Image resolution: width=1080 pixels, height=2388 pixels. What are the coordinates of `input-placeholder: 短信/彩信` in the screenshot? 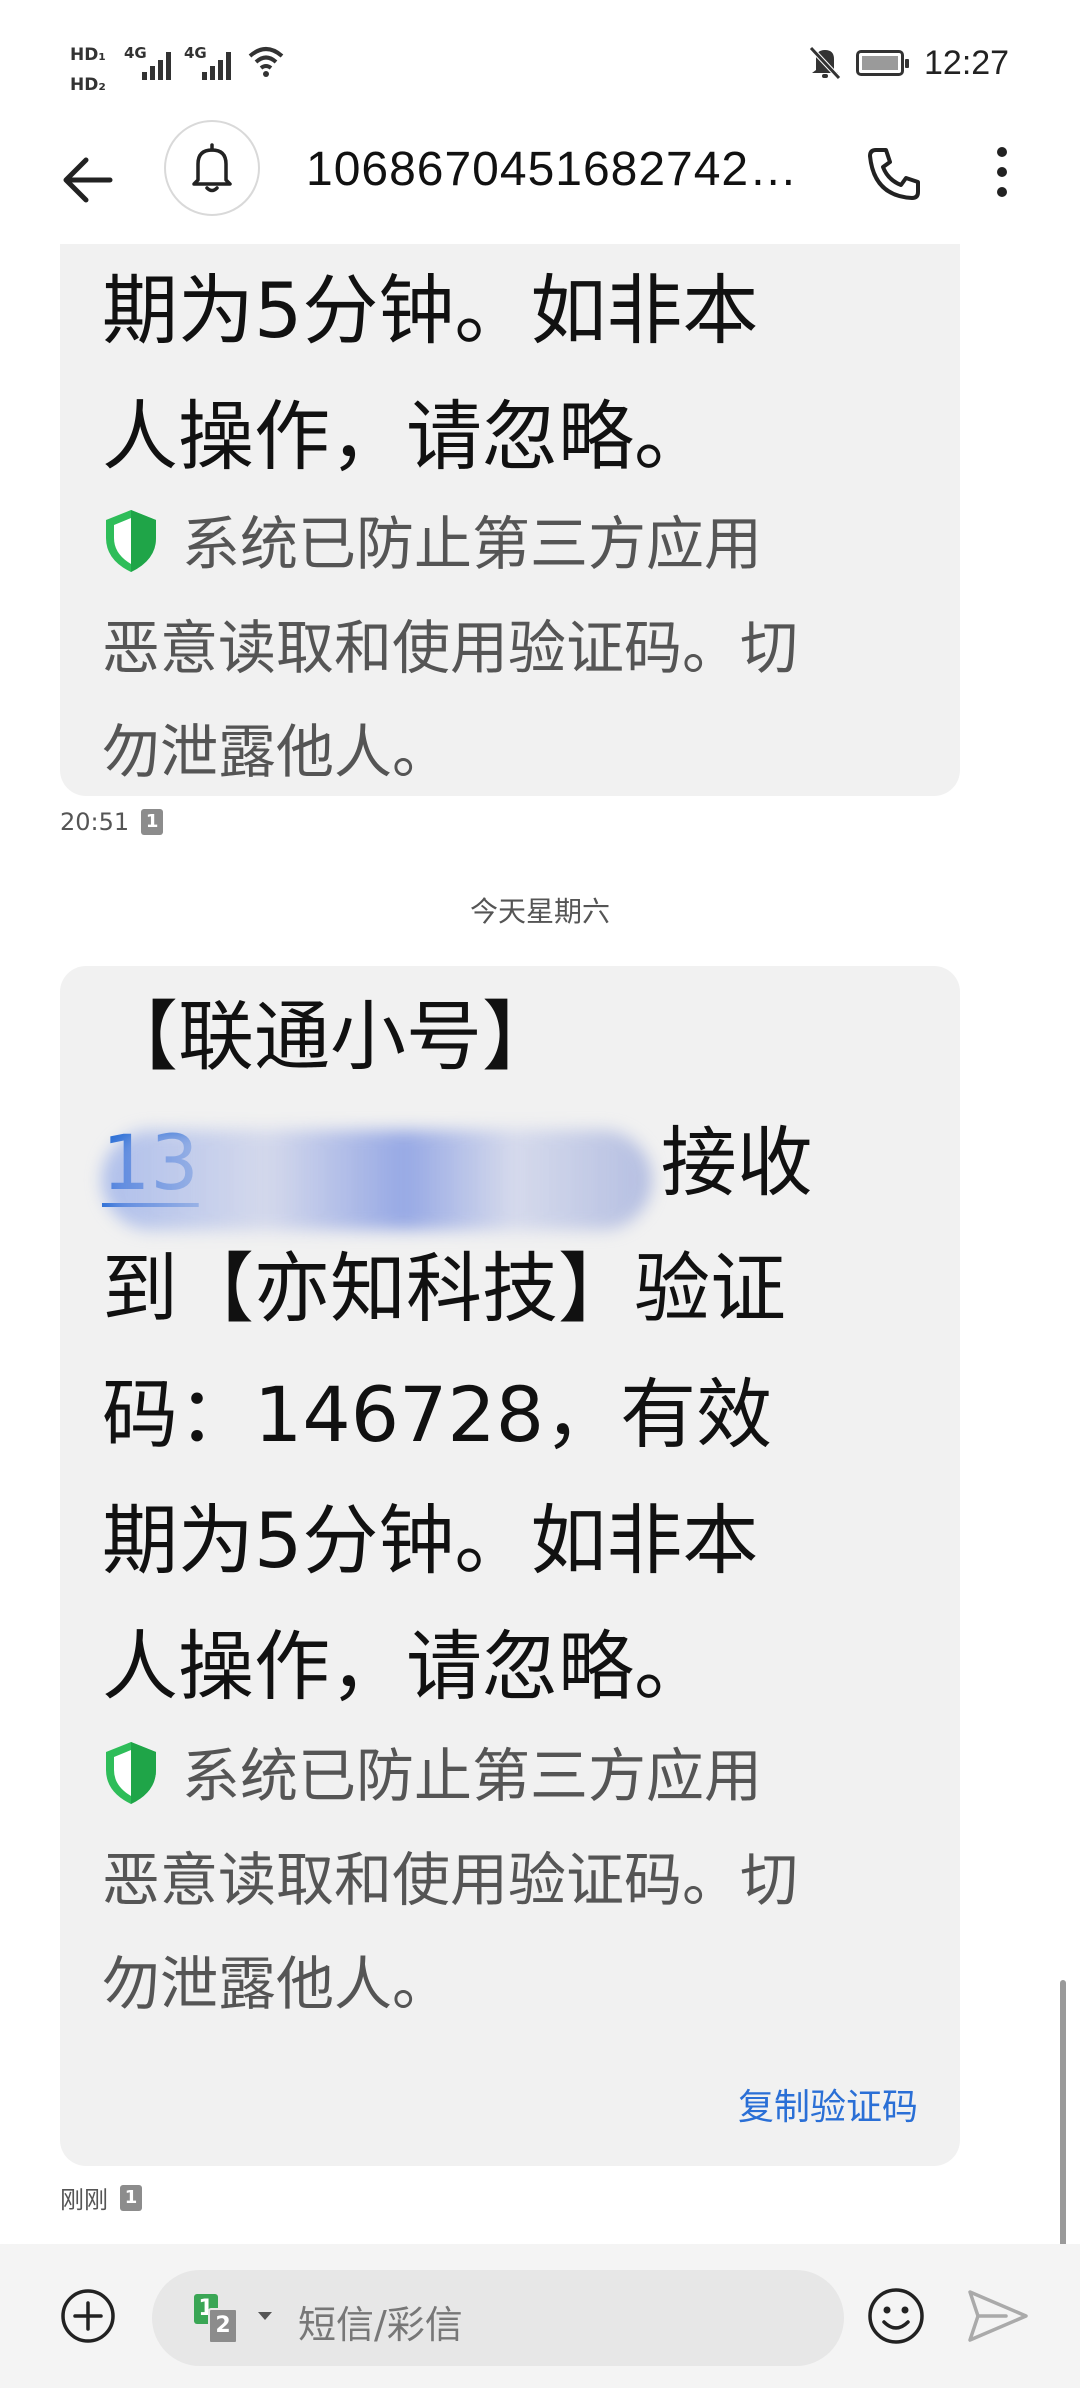 It's located at (380, 2325).